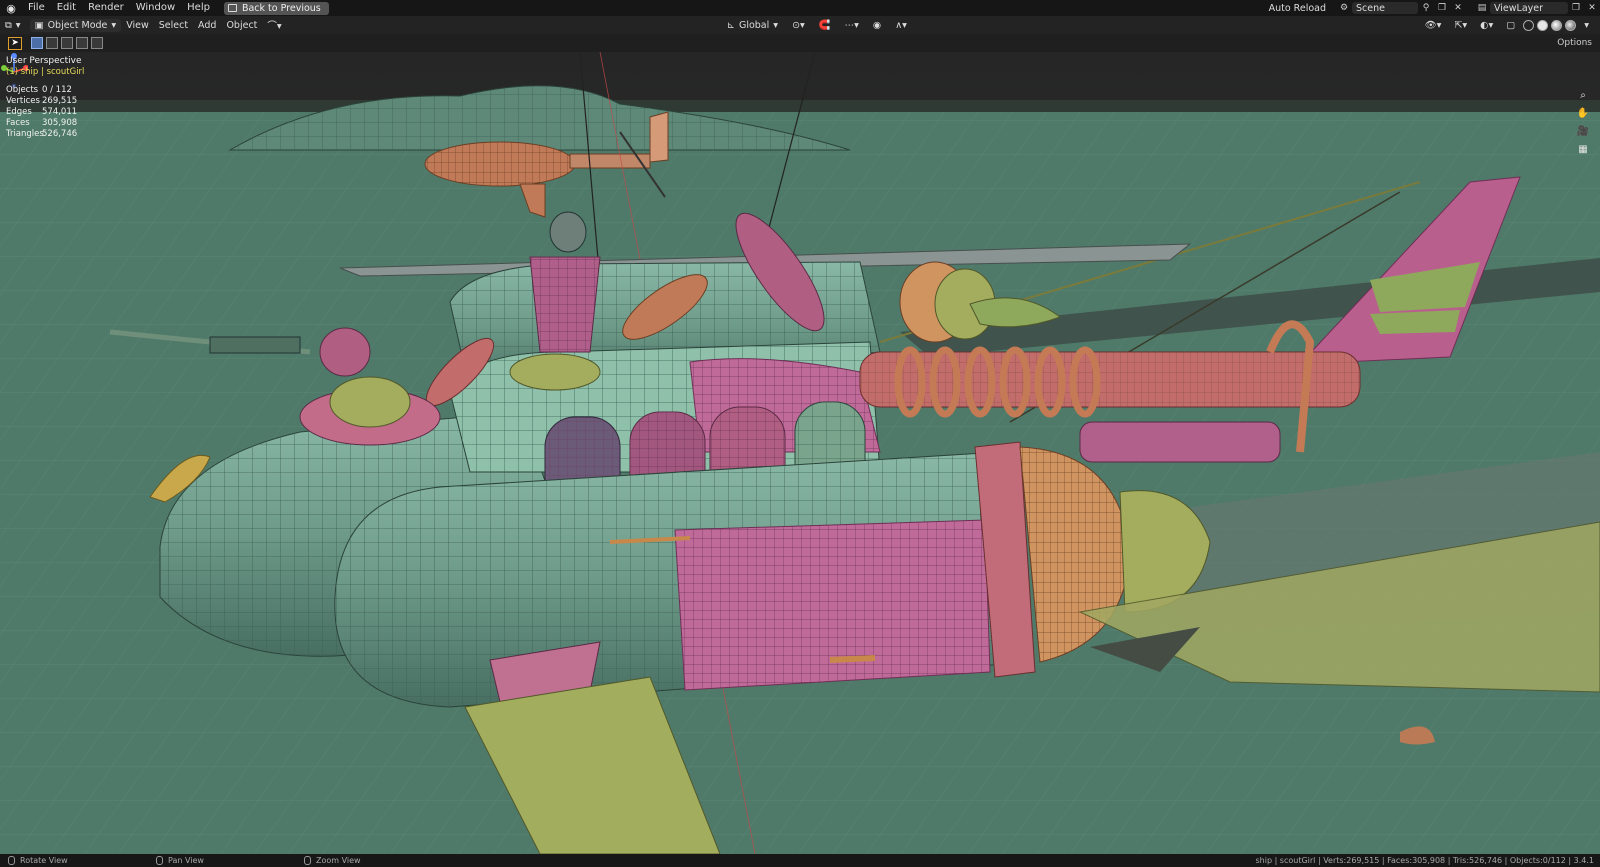 This screenshot has height=867, width=1600. Describe the element at coordinates (1543, 25) in the screenshot. I see `solid-shading-icon` at that location.